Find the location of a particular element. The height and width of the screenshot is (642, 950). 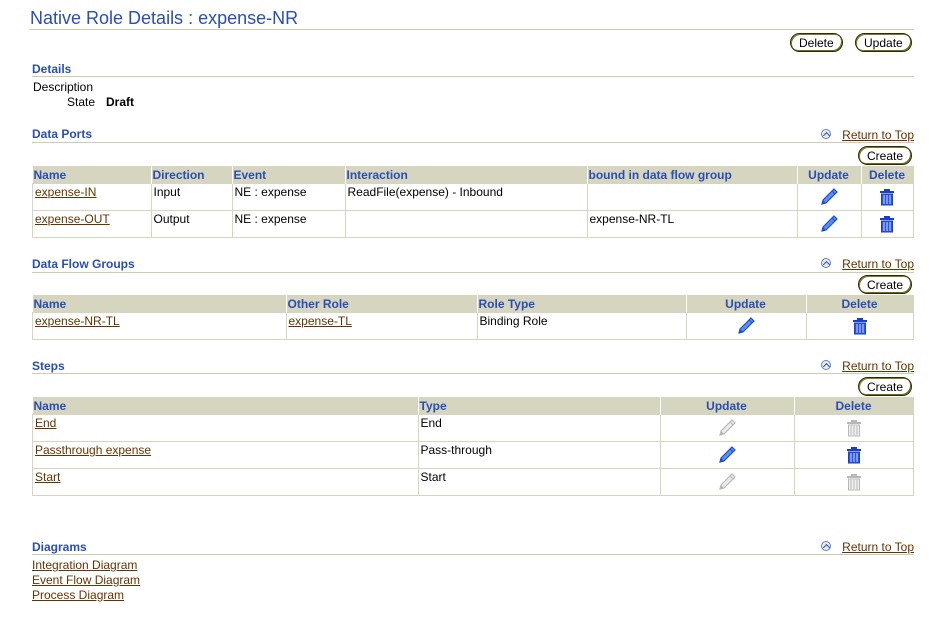

state-value: Draft is located at coordinates (120, 102).